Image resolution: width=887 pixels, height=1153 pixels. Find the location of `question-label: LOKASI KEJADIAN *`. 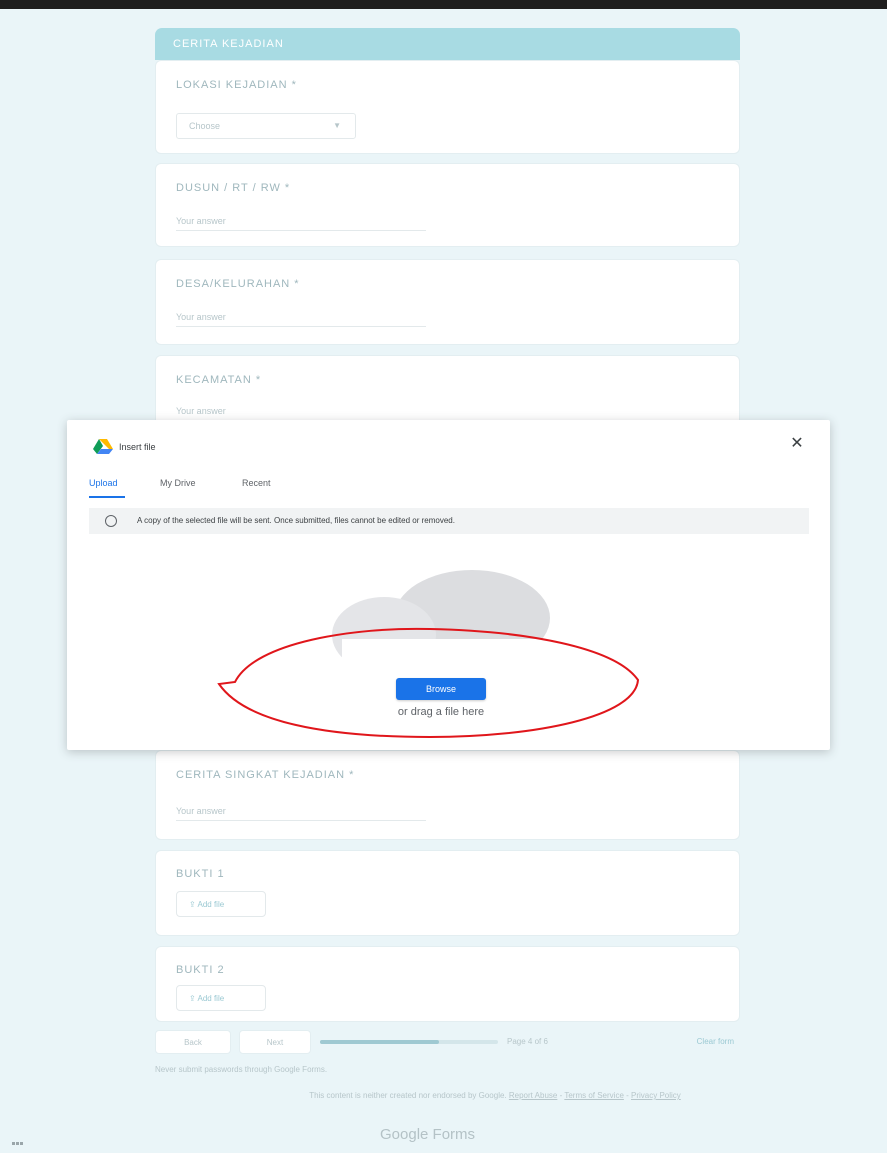

question-label: LOKASI KEJADIAN * is located at coordinates (236, 85).